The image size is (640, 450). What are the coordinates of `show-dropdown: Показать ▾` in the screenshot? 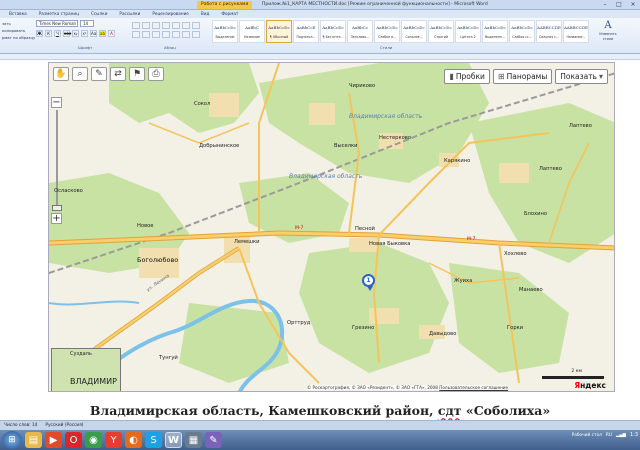 It's located at (581, 76).